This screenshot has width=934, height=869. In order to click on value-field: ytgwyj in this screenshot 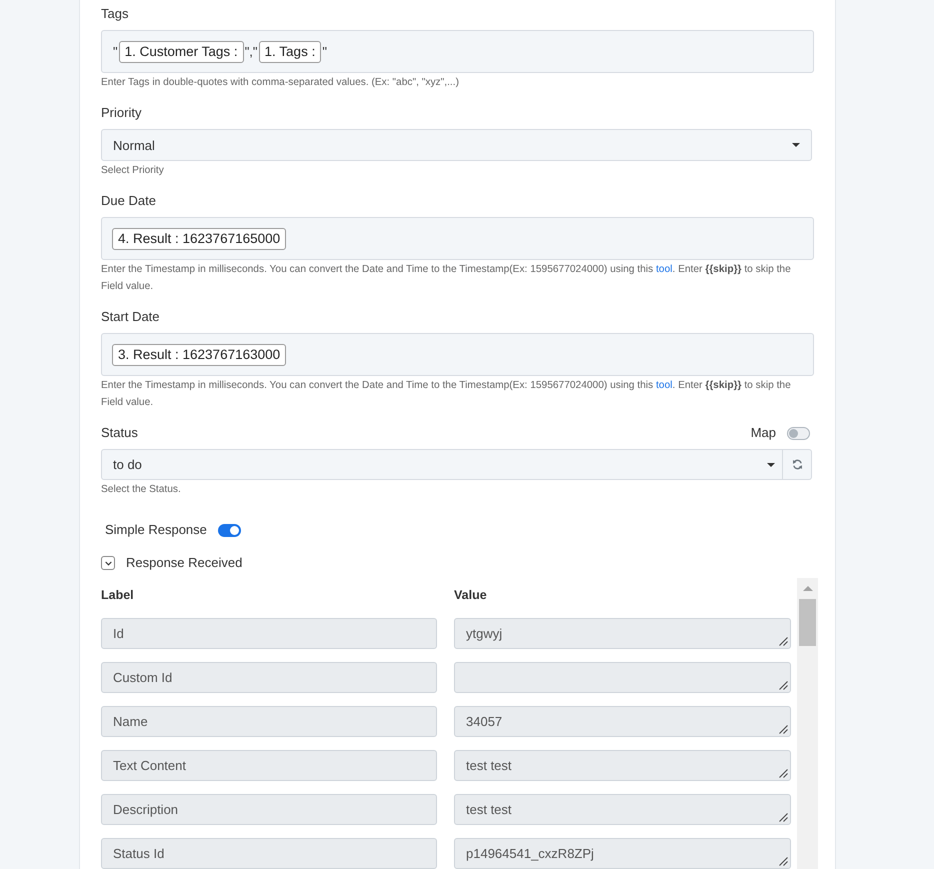, I will do `click(622, 633)`.